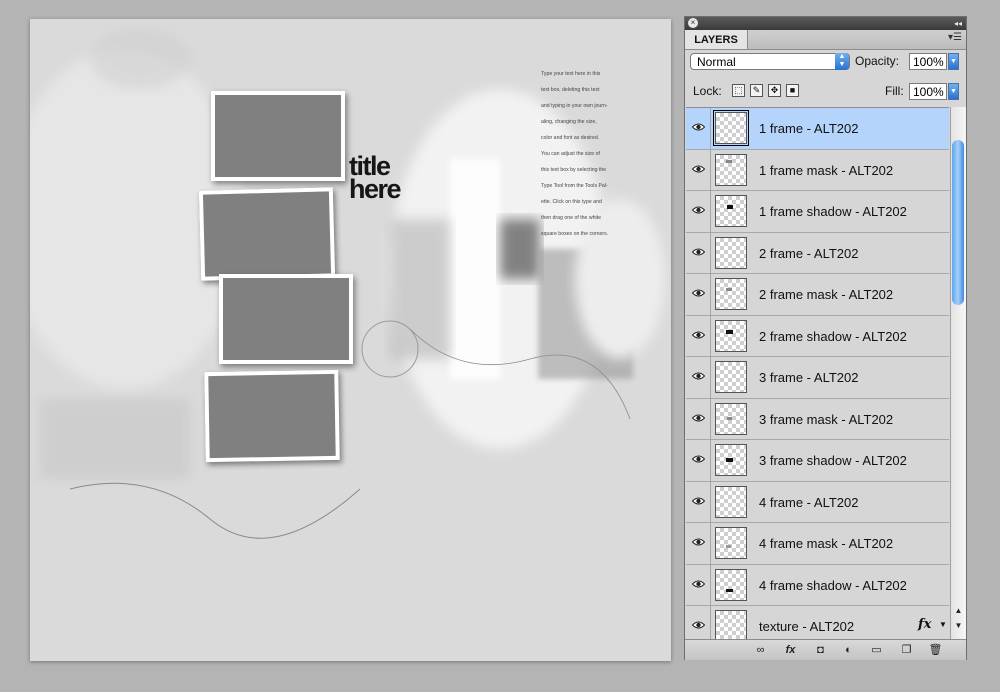 The width and height of the screenshot is (1000, 692). What do you see at coordinates (955, 37) in the screenshot?
I see `panel-menu-icon: ▾☰` at bounding box center [955, 37].